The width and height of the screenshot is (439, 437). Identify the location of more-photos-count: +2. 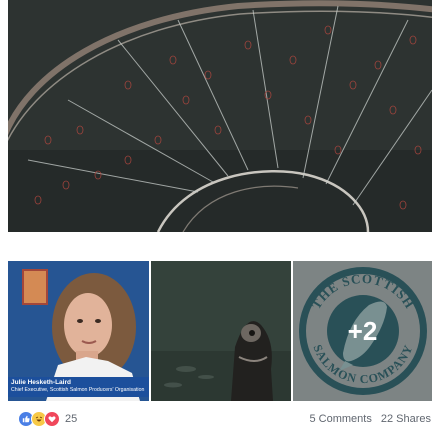
(362, 330).